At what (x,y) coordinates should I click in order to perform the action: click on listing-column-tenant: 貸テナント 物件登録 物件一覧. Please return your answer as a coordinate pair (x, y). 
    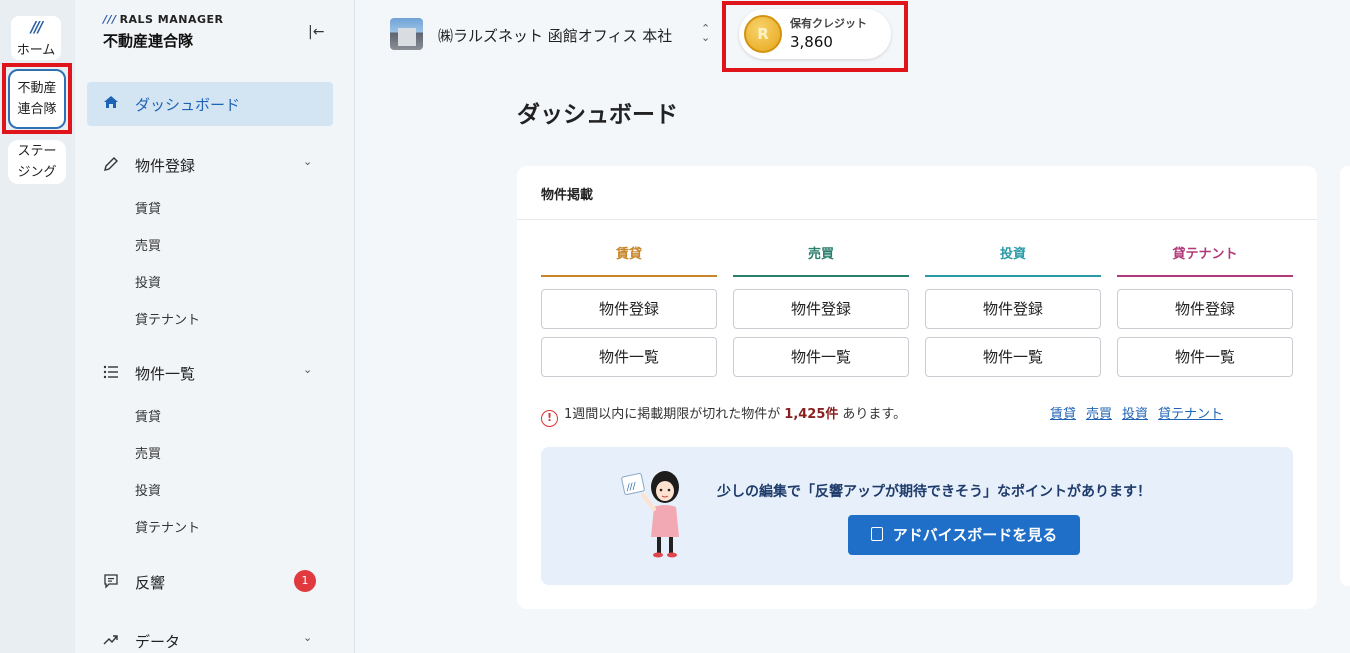
    Looking at the image, I should click on (1205, 310).